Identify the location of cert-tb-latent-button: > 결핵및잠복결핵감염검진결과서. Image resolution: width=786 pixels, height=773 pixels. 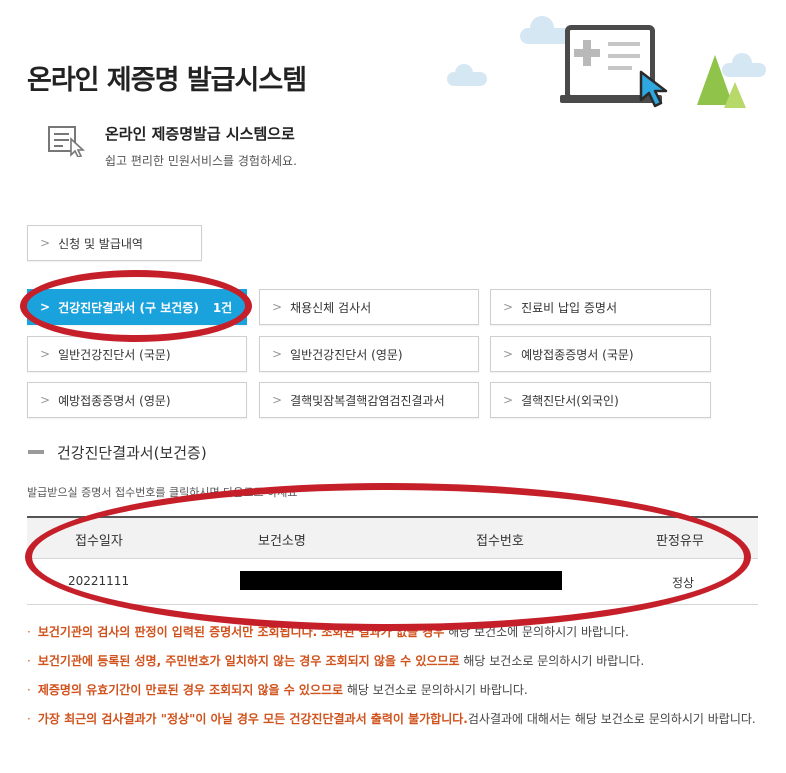
(369, 400).